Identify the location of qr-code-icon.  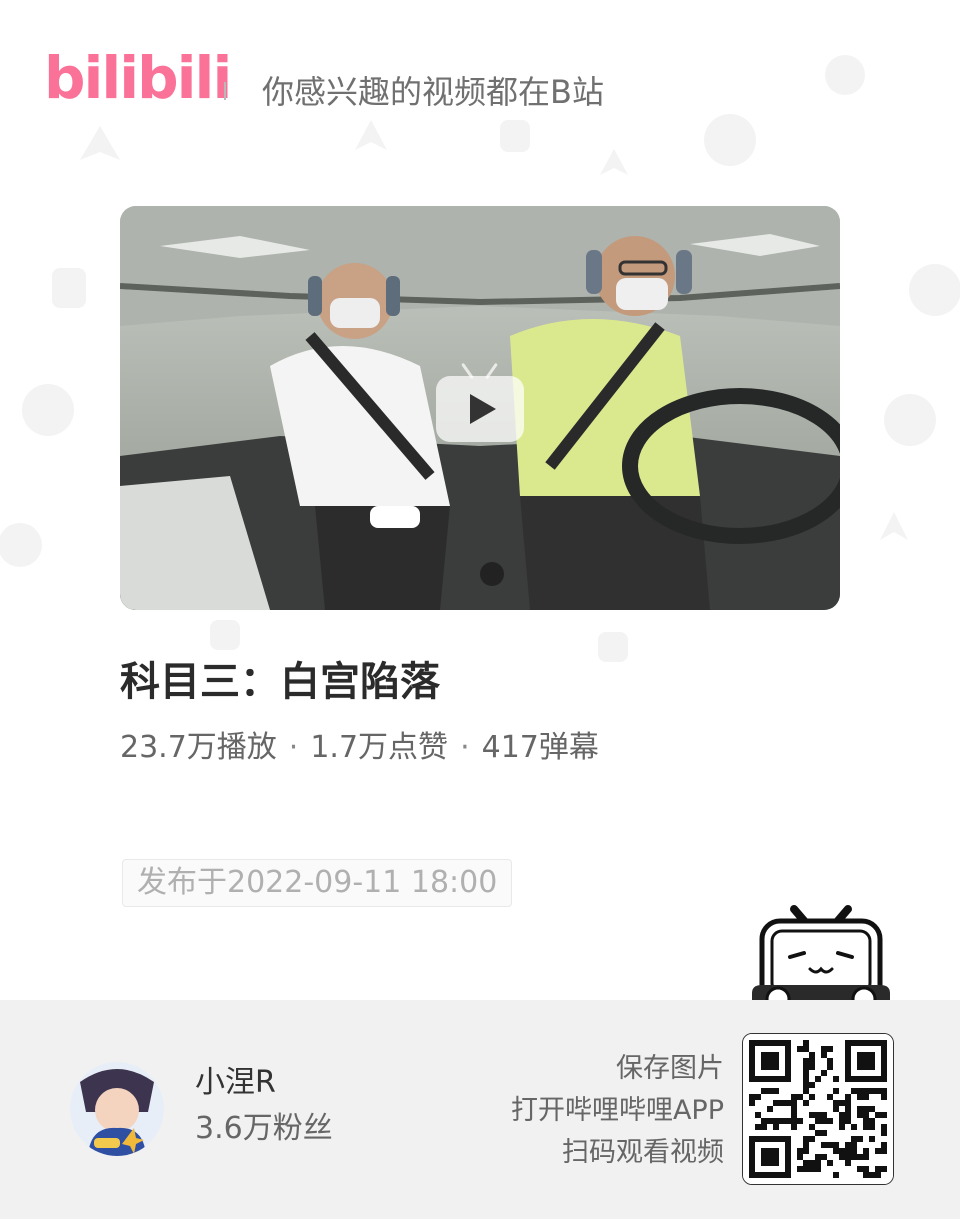
(818, 1109).